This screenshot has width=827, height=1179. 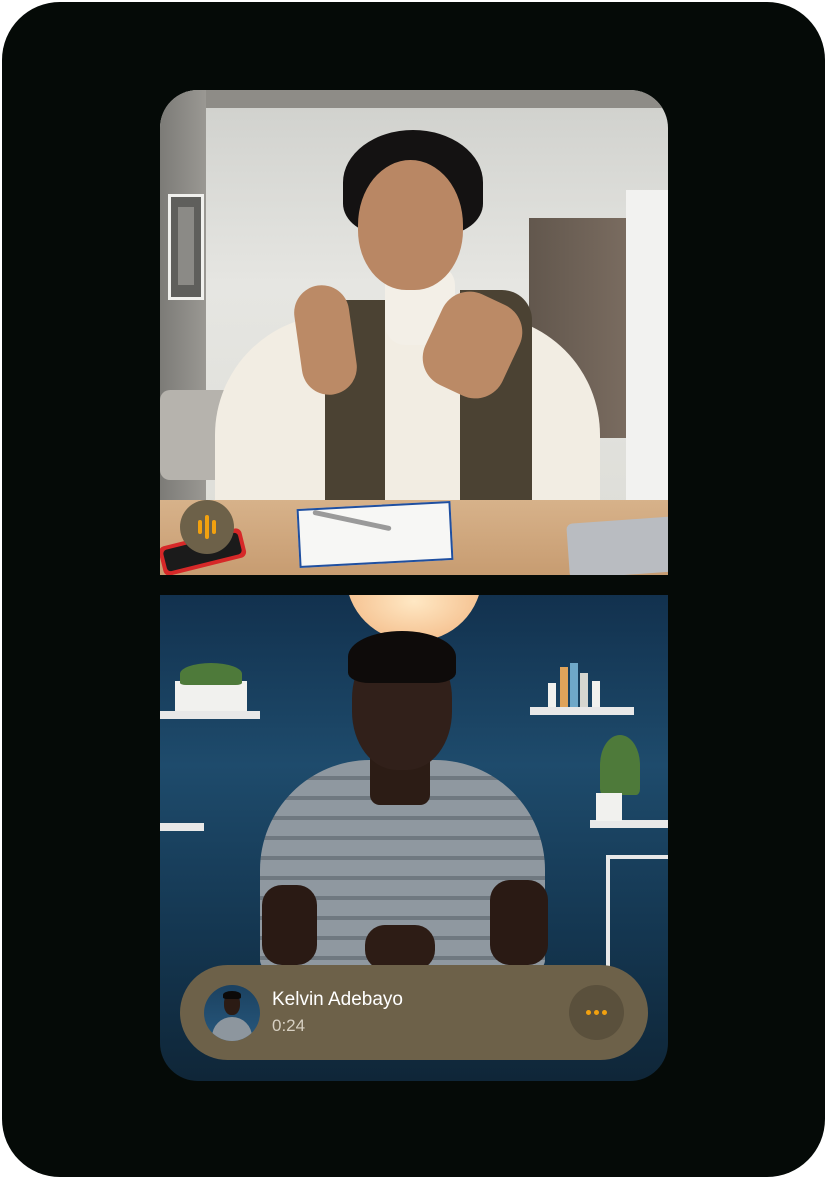 What do you see at coordinates (289, 1025) in the screenshot?
I see `call-duration: 0:24` at bounding box center [289, 1025].